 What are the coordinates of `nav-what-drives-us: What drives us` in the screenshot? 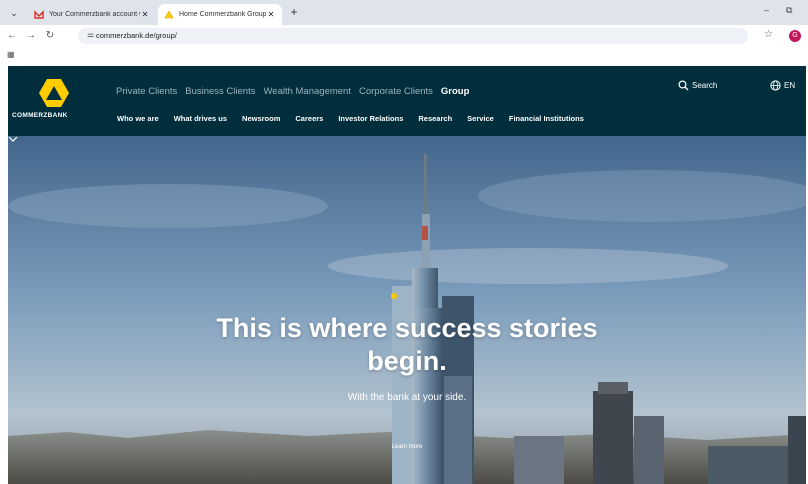 It's located at (200, 118).